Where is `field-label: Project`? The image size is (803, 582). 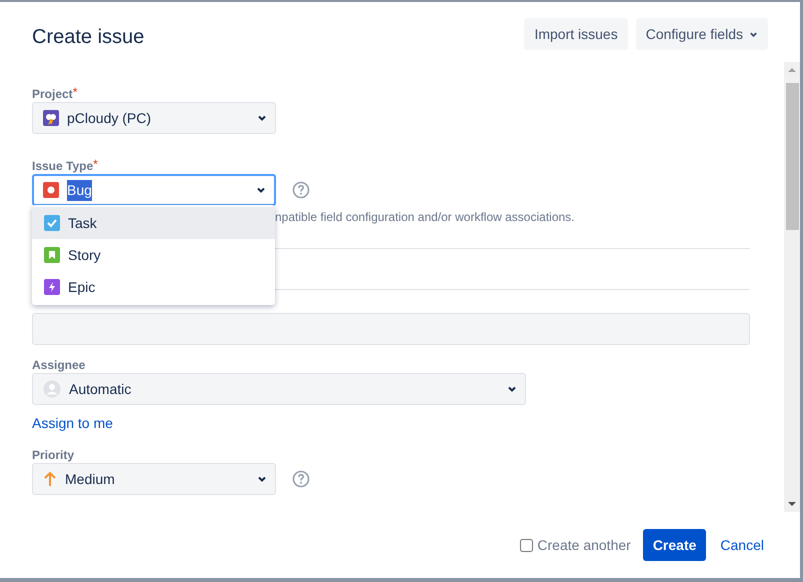
field-label: Project is located at coordinates (52, 94).